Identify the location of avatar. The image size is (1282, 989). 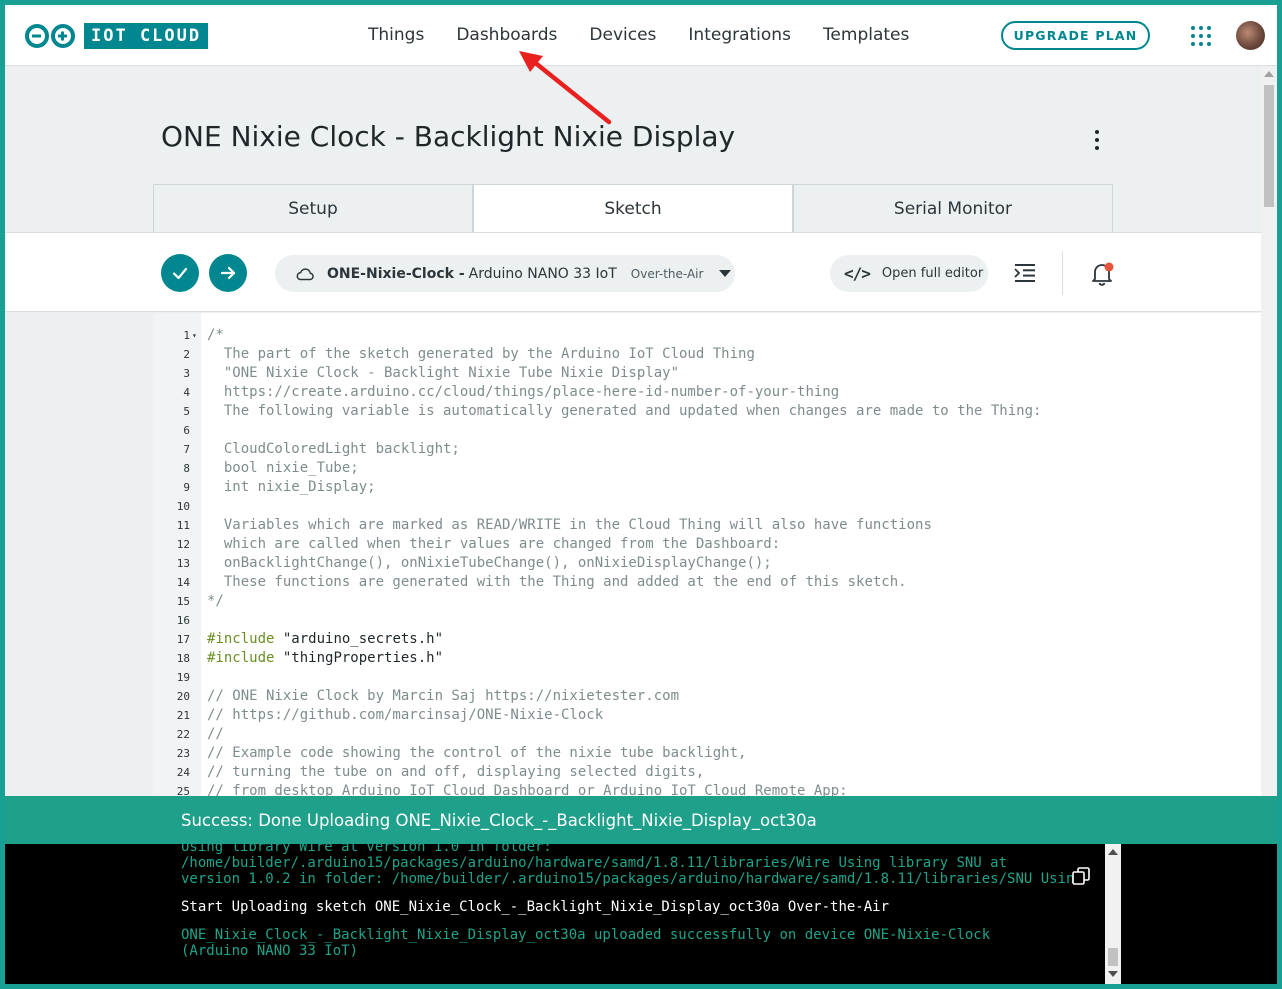
(1250, 35).